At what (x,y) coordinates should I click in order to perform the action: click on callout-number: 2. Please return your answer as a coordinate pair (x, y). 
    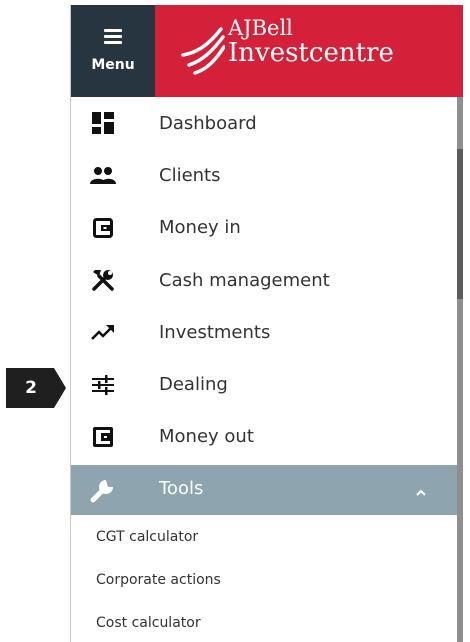
    Looking at the image, I should click on (31, 388).